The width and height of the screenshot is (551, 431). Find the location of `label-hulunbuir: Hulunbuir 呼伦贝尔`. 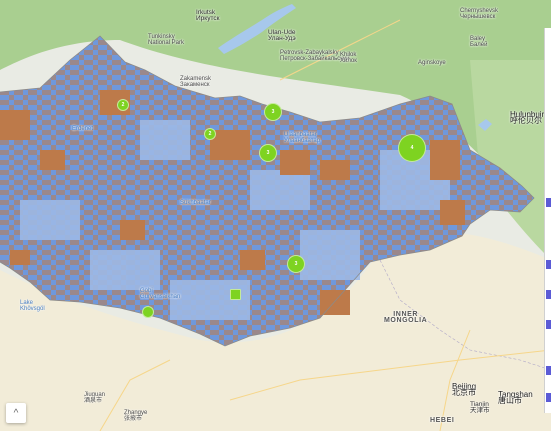

label-hulunbuir: Hulunbuir 呼伦贝尔 is located at coordinates (527, 117).